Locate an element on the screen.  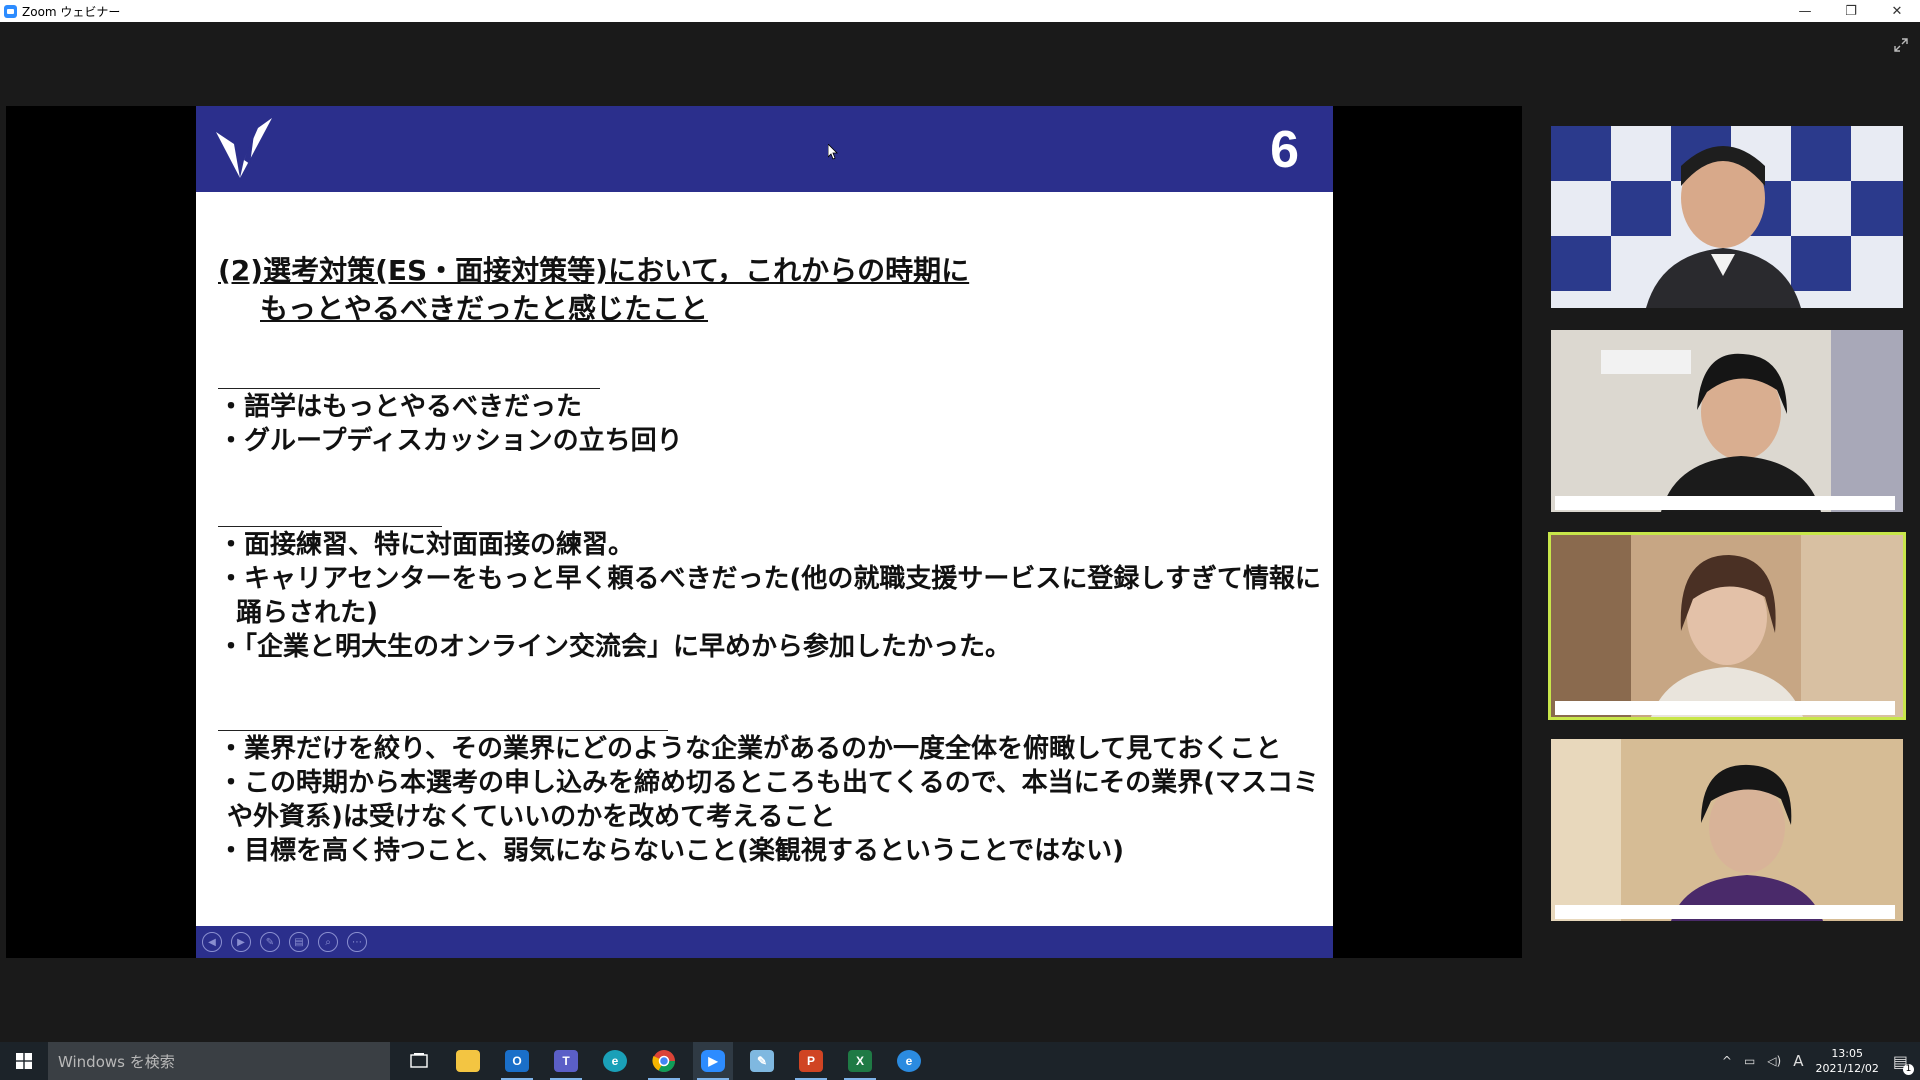
system-tray: ^ ▭ ◁) A 13:05 2021/12/02 ▤ 1 is located at coordinates (1821, 1061).